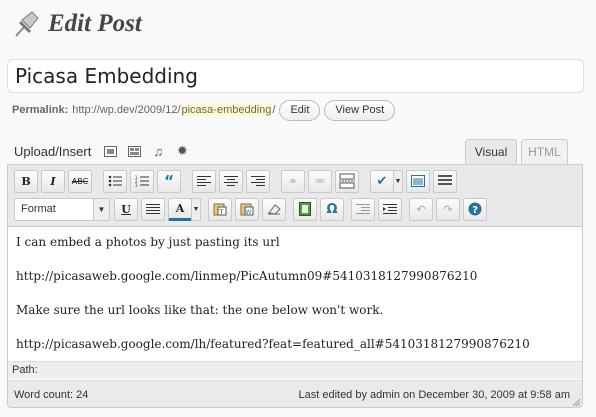  What do you see at coordinates (274, 209) in the screenshot?
I see `remove-format-icon` at bounding box center [274, 209].